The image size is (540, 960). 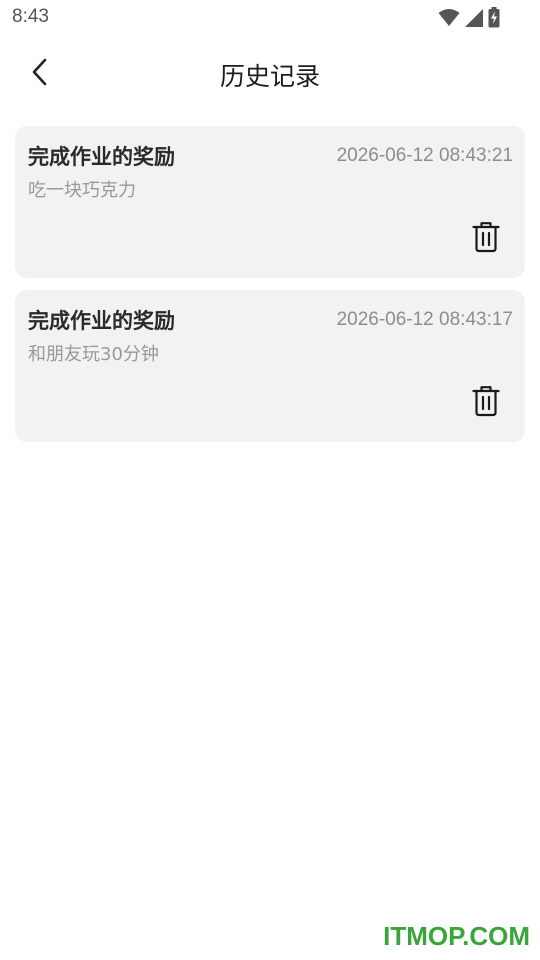 I want to click on page-title: 历史记录, so click(x=269, y=76).